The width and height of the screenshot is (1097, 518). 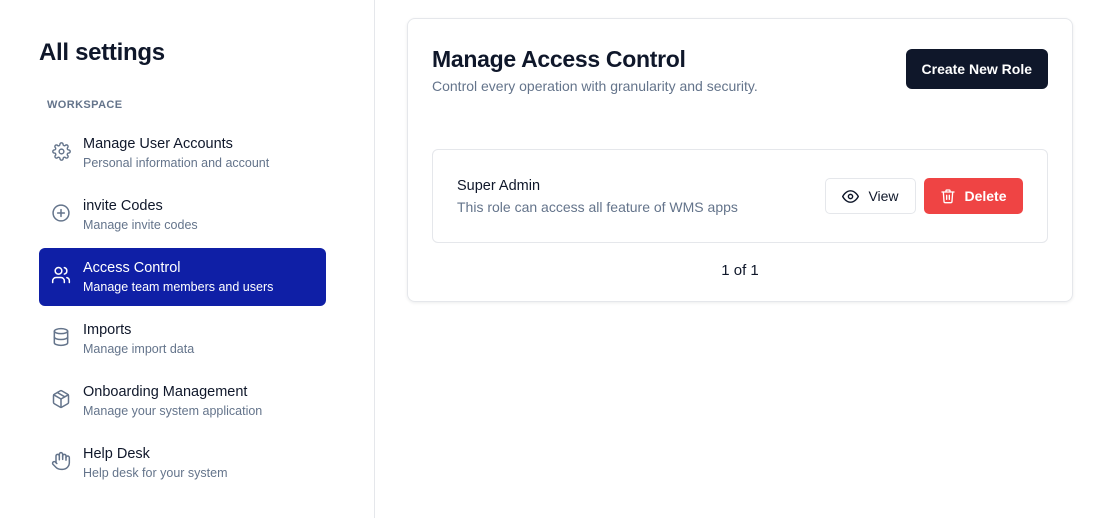 What do you see at coordinates (116, 454) in the screenshot?
I see `sidebar-item-label: Help Desk` at bounding box center [116, 454].